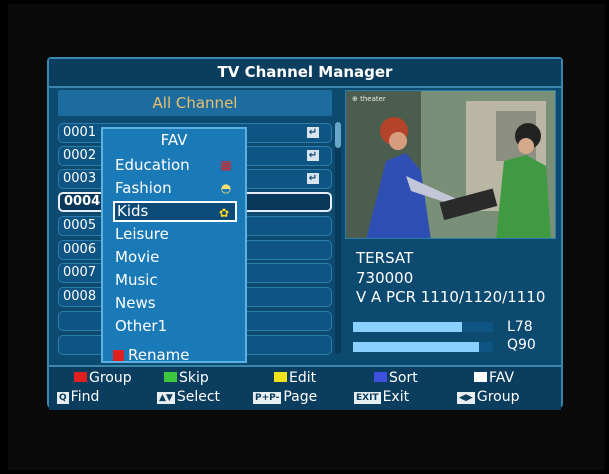  What do you see at coordinates (520, 327) in the screenshot?
I see `signal-level-label: L78` at bounding box center [520, 327].